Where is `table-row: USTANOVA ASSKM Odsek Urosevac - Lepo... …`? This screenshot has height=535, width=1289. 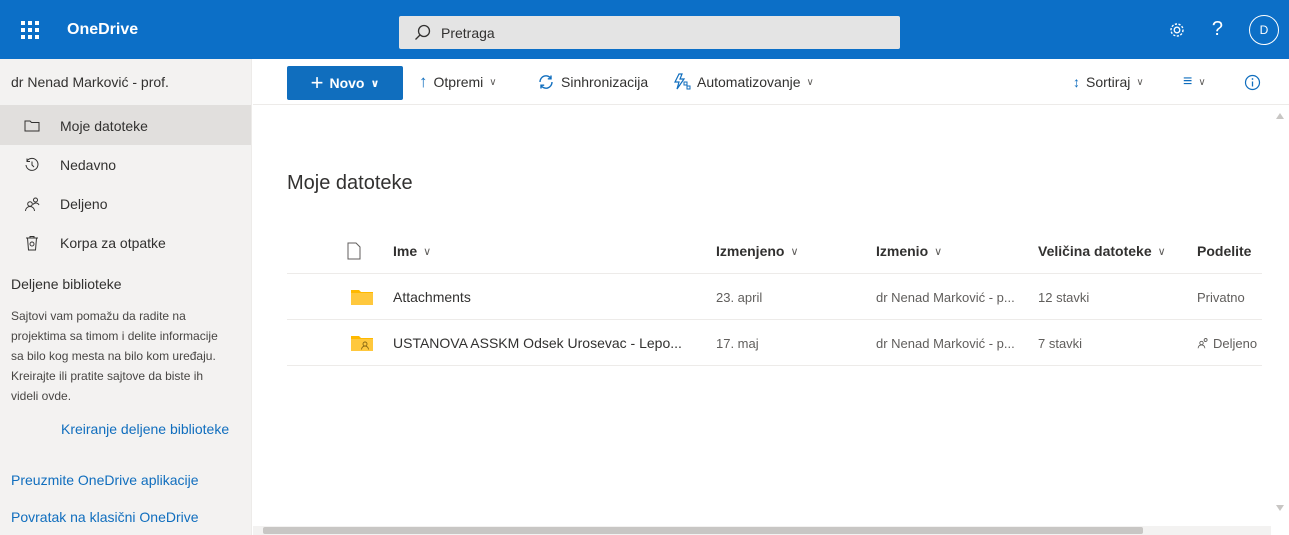
table-row: USTANOVA ASSKM Odsek Urosevac - Lepo... … is located at coordinates (774, 343).